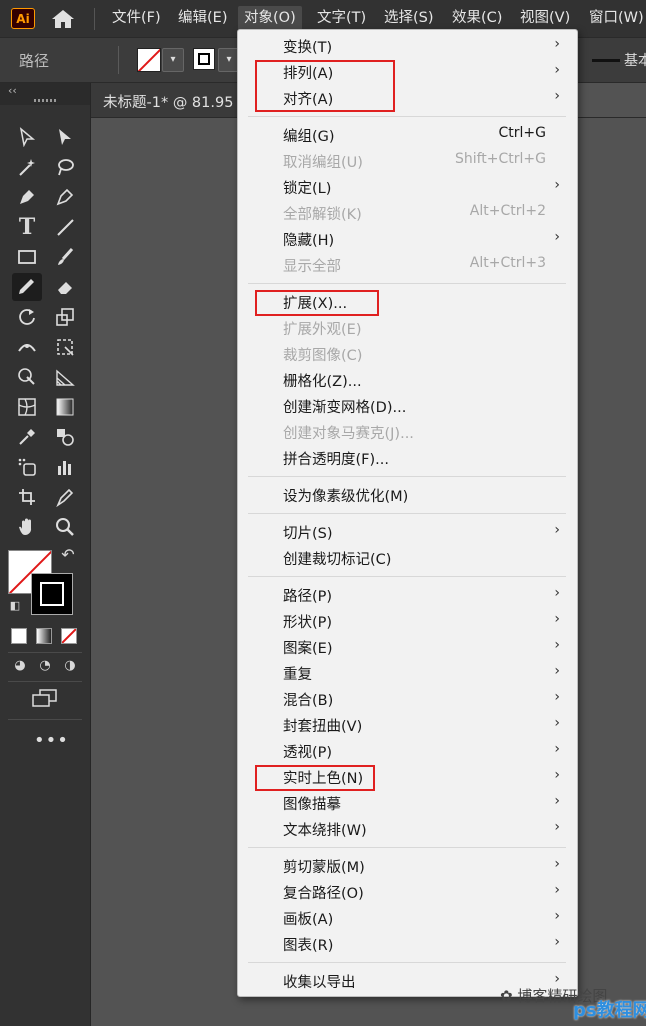 This screenshot has height=1026, width=646. Describe the element at coordinates (136, 18) in the screenshot. I see `menu-1: 文件(F)` at that location.